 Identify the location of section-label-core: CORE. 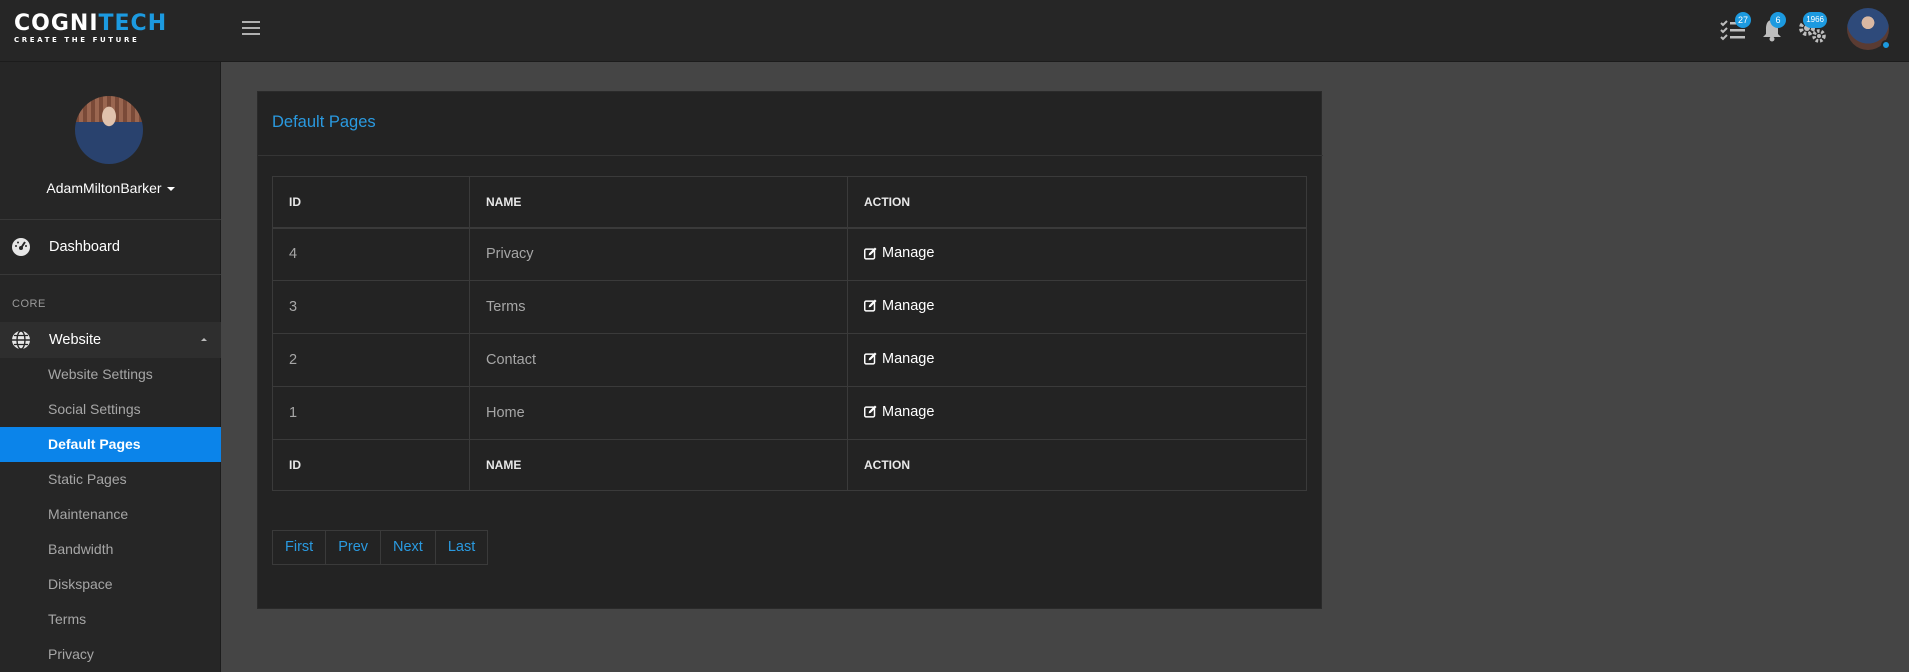
(29, 304).